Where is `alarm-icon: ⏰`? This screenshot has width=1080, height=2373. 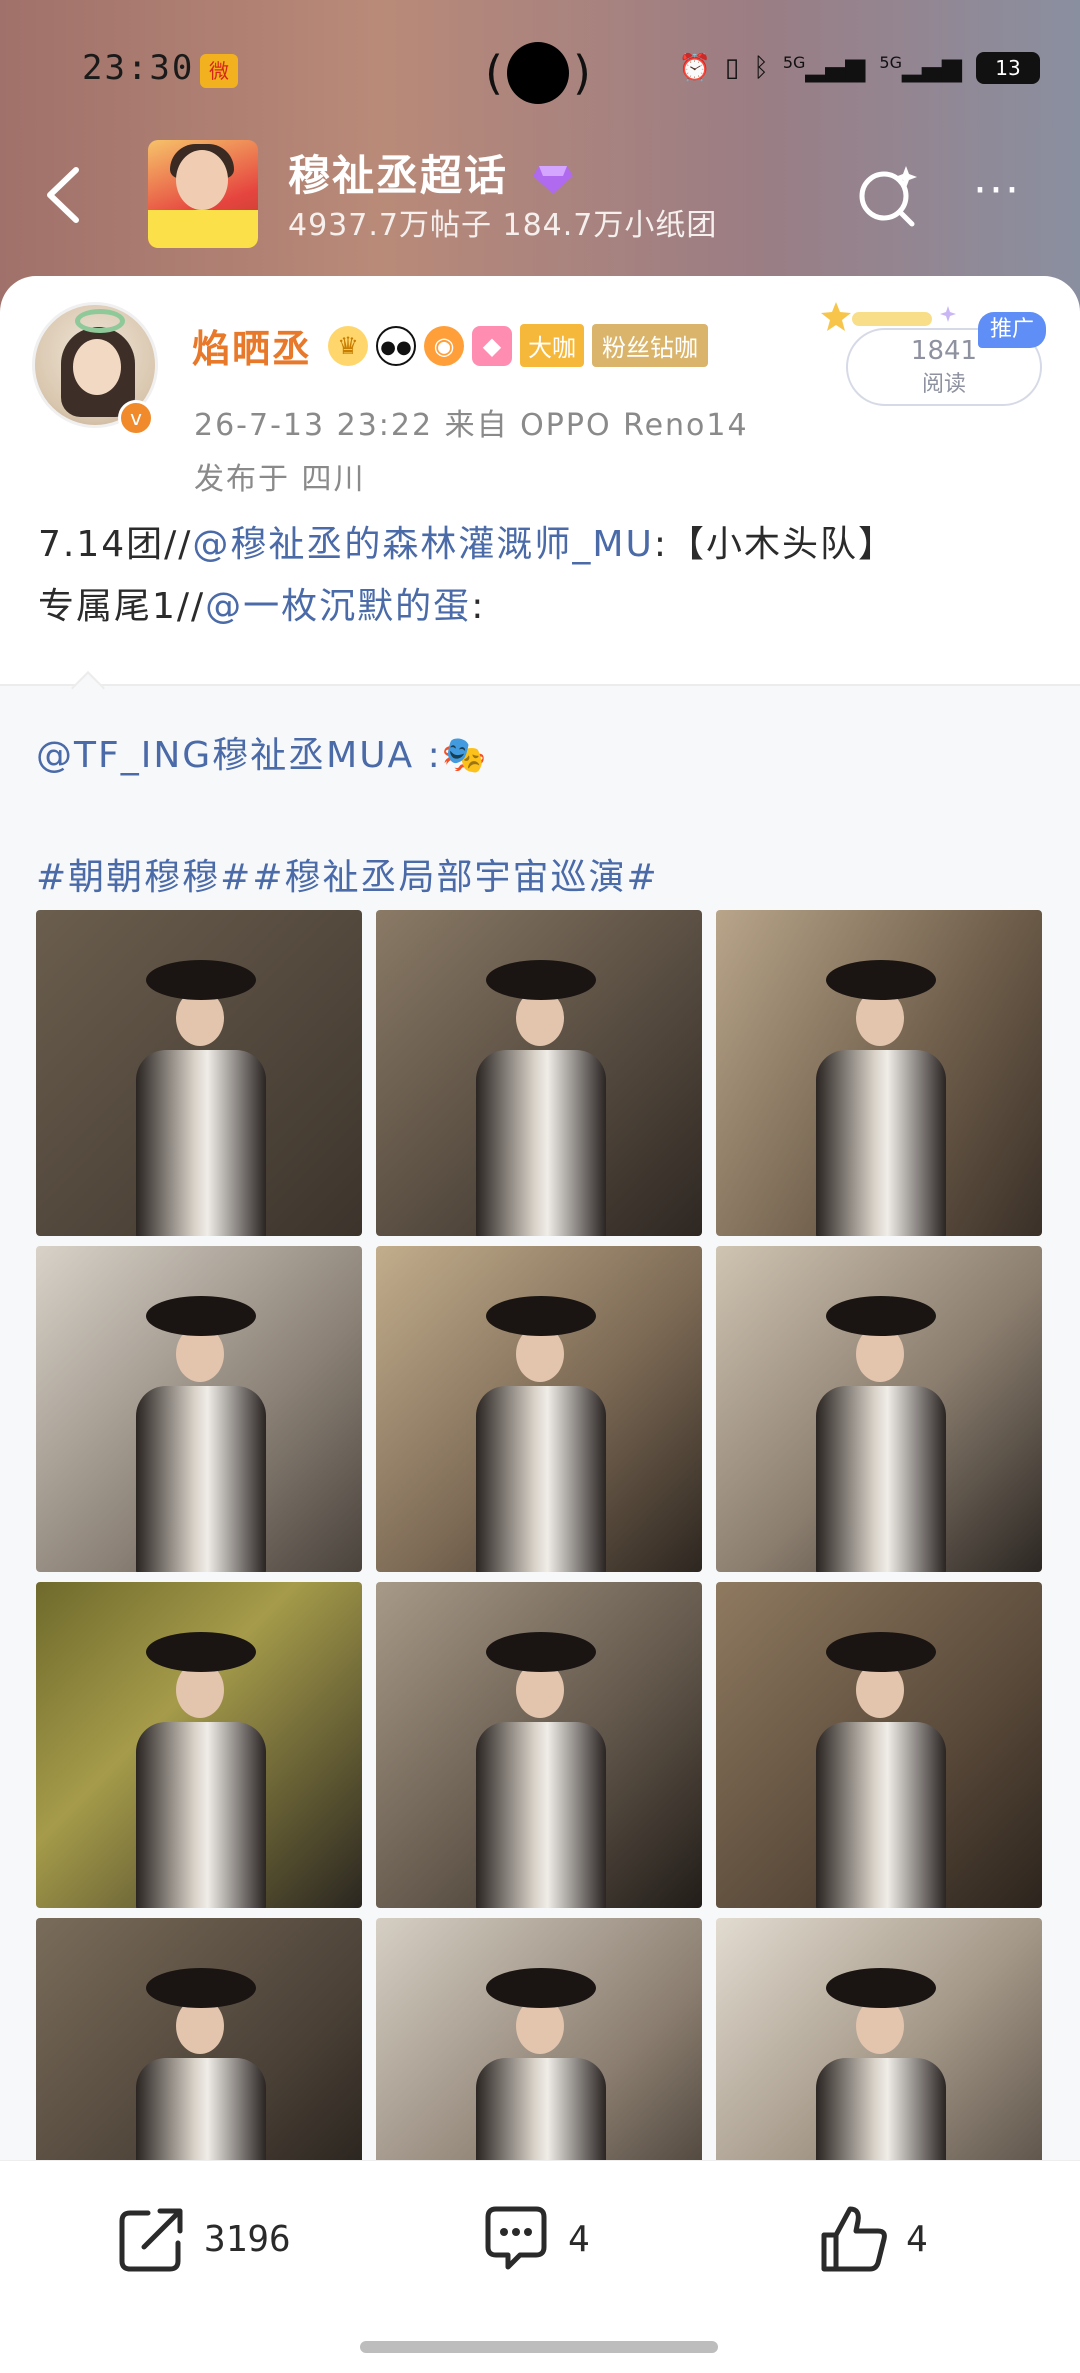 alarm-icon: ⏰ is located at coordinates (694, 68).